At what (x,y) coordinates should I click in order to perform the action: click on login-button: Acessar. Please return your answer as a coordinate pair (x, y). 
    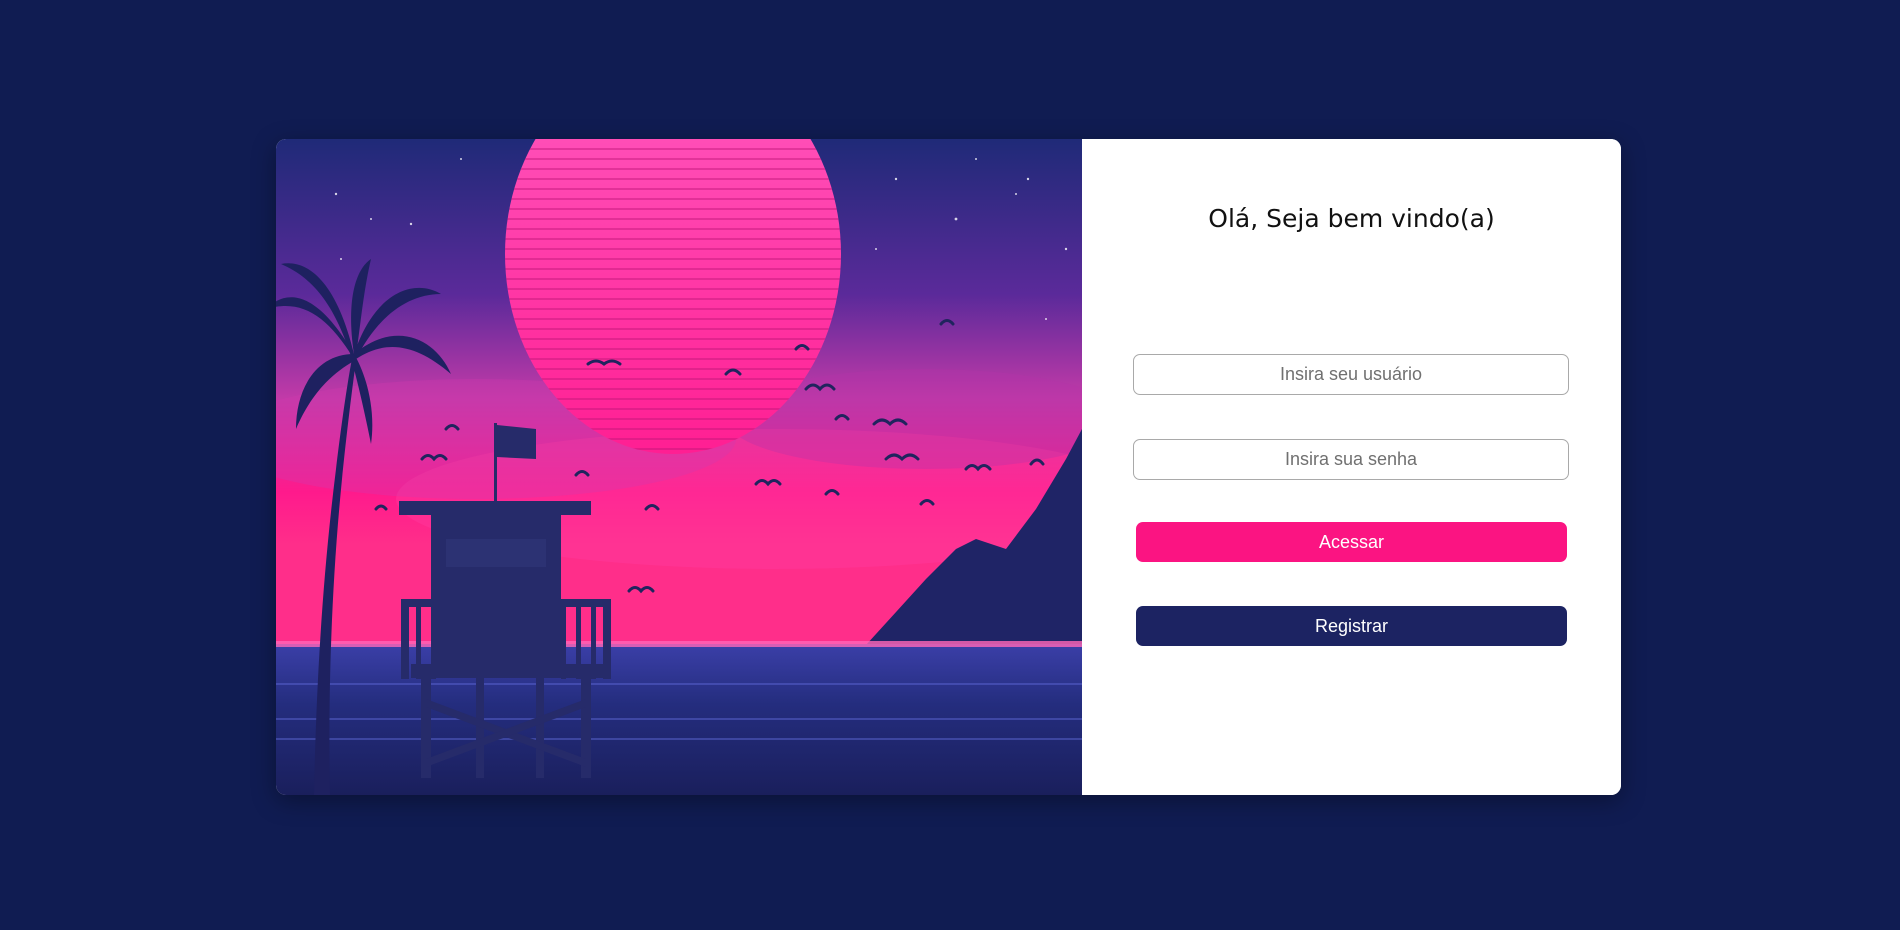
    Looking at the image, I should click on (1351, 542).